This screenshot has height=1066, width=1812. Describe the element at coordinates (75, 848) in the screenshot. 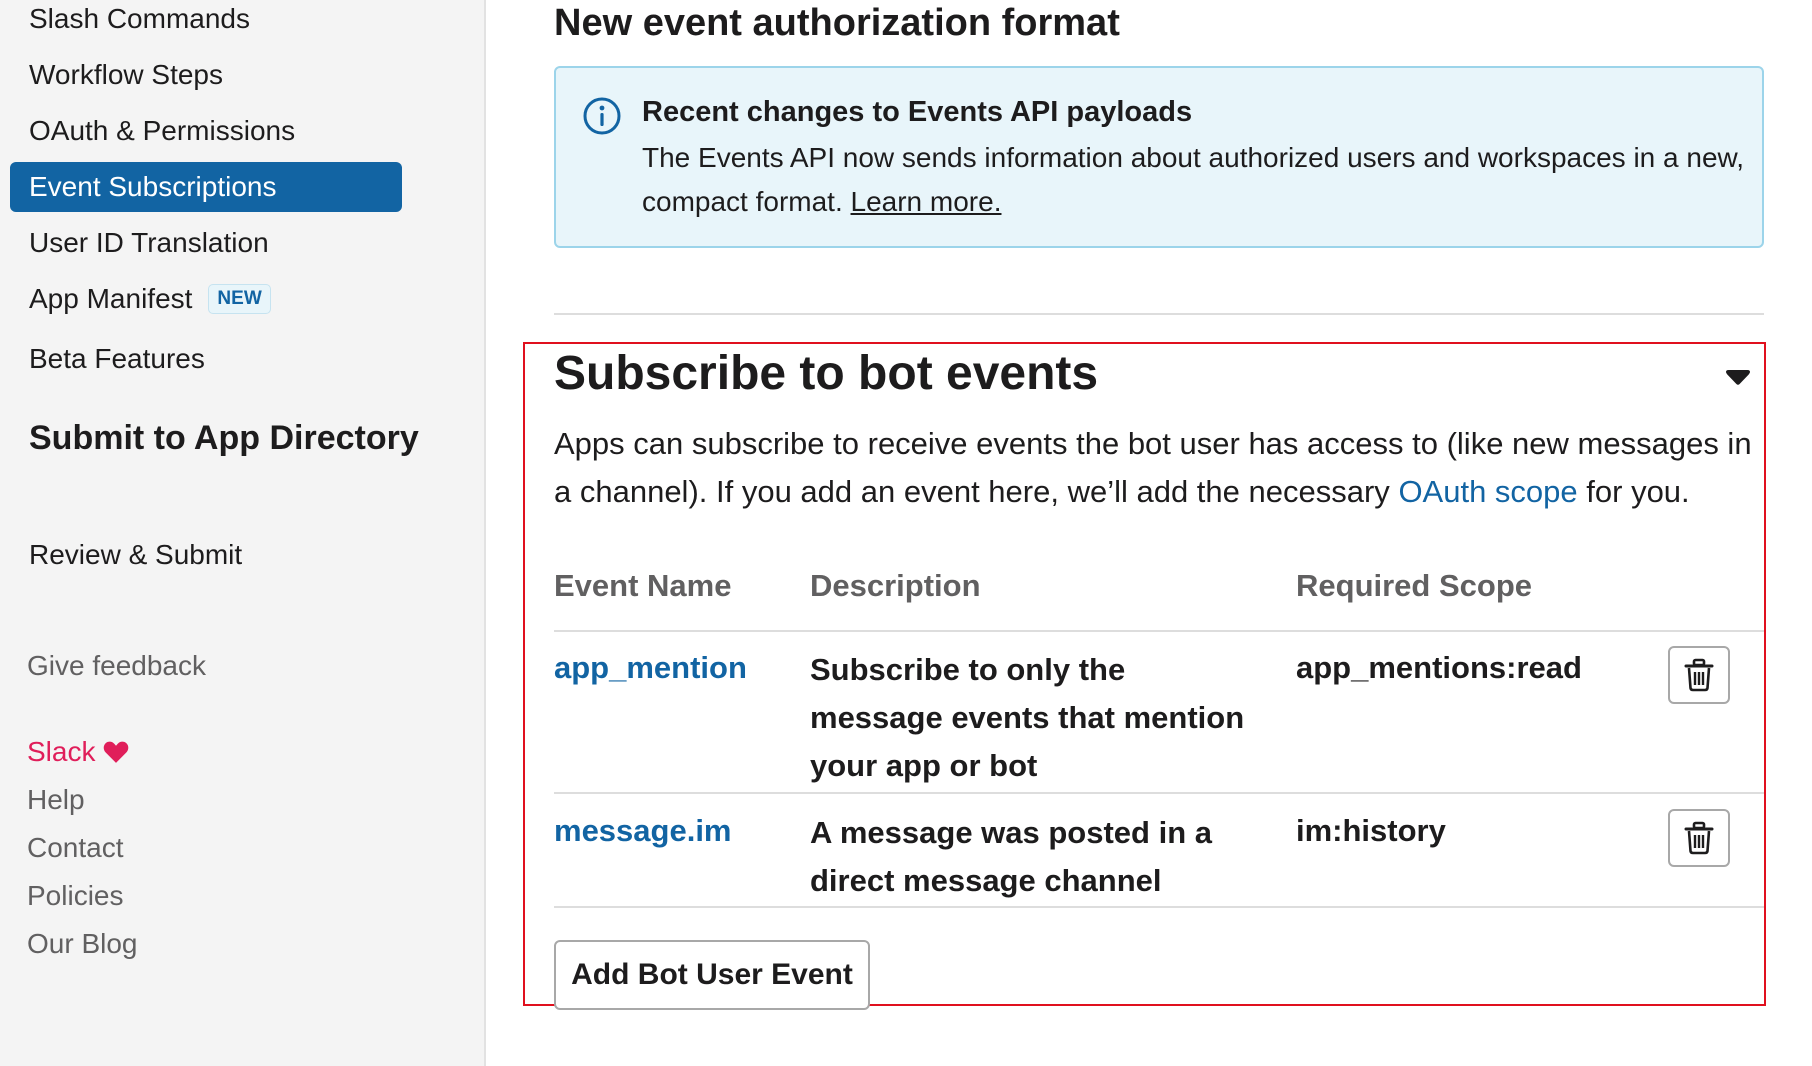

I see `contact-link: Contact` at that location.